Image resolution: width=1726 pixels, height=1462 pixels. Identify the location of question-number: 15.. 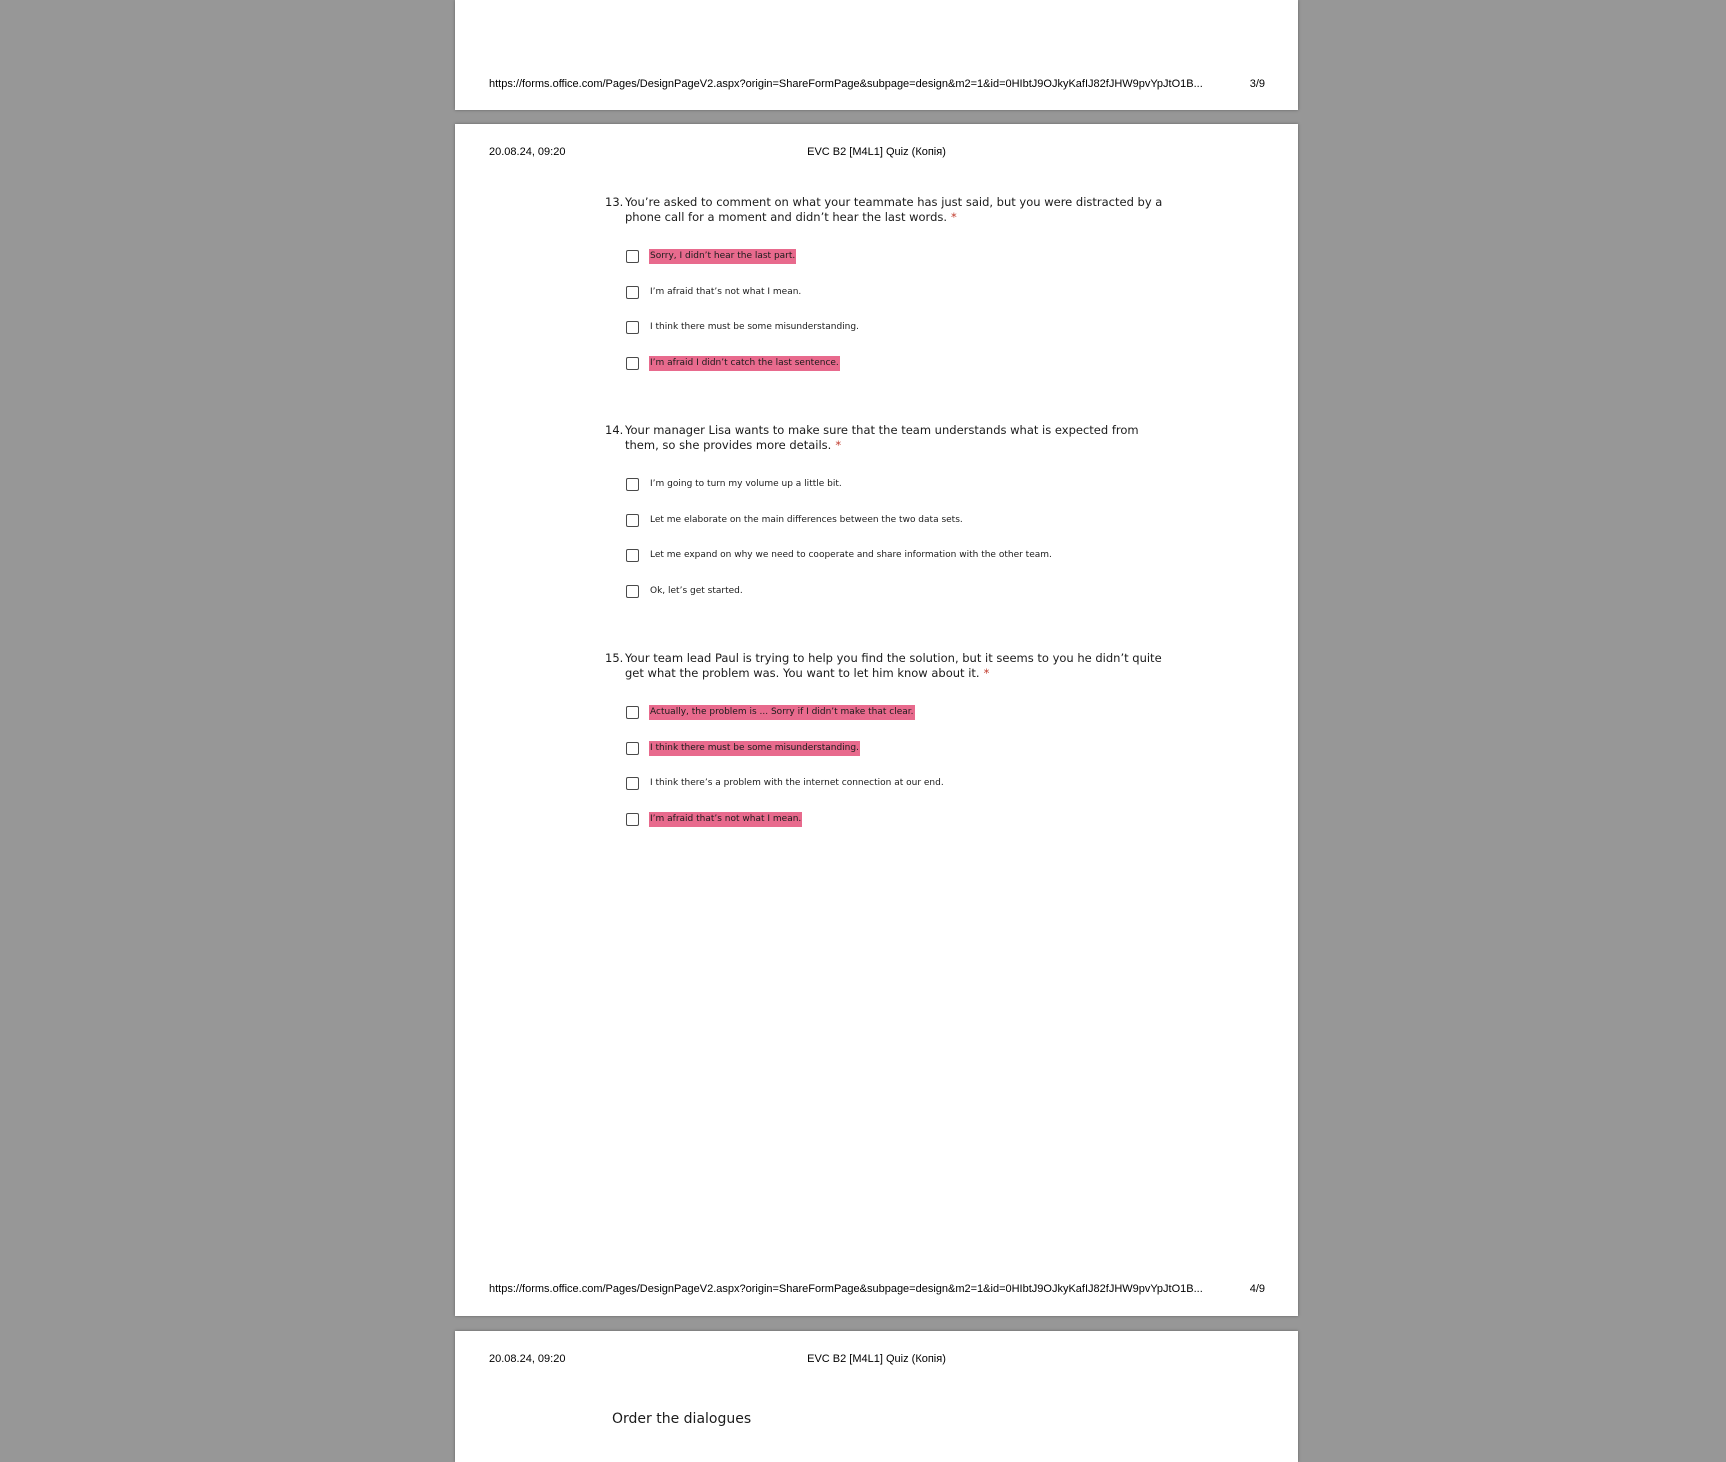
(614, 658).